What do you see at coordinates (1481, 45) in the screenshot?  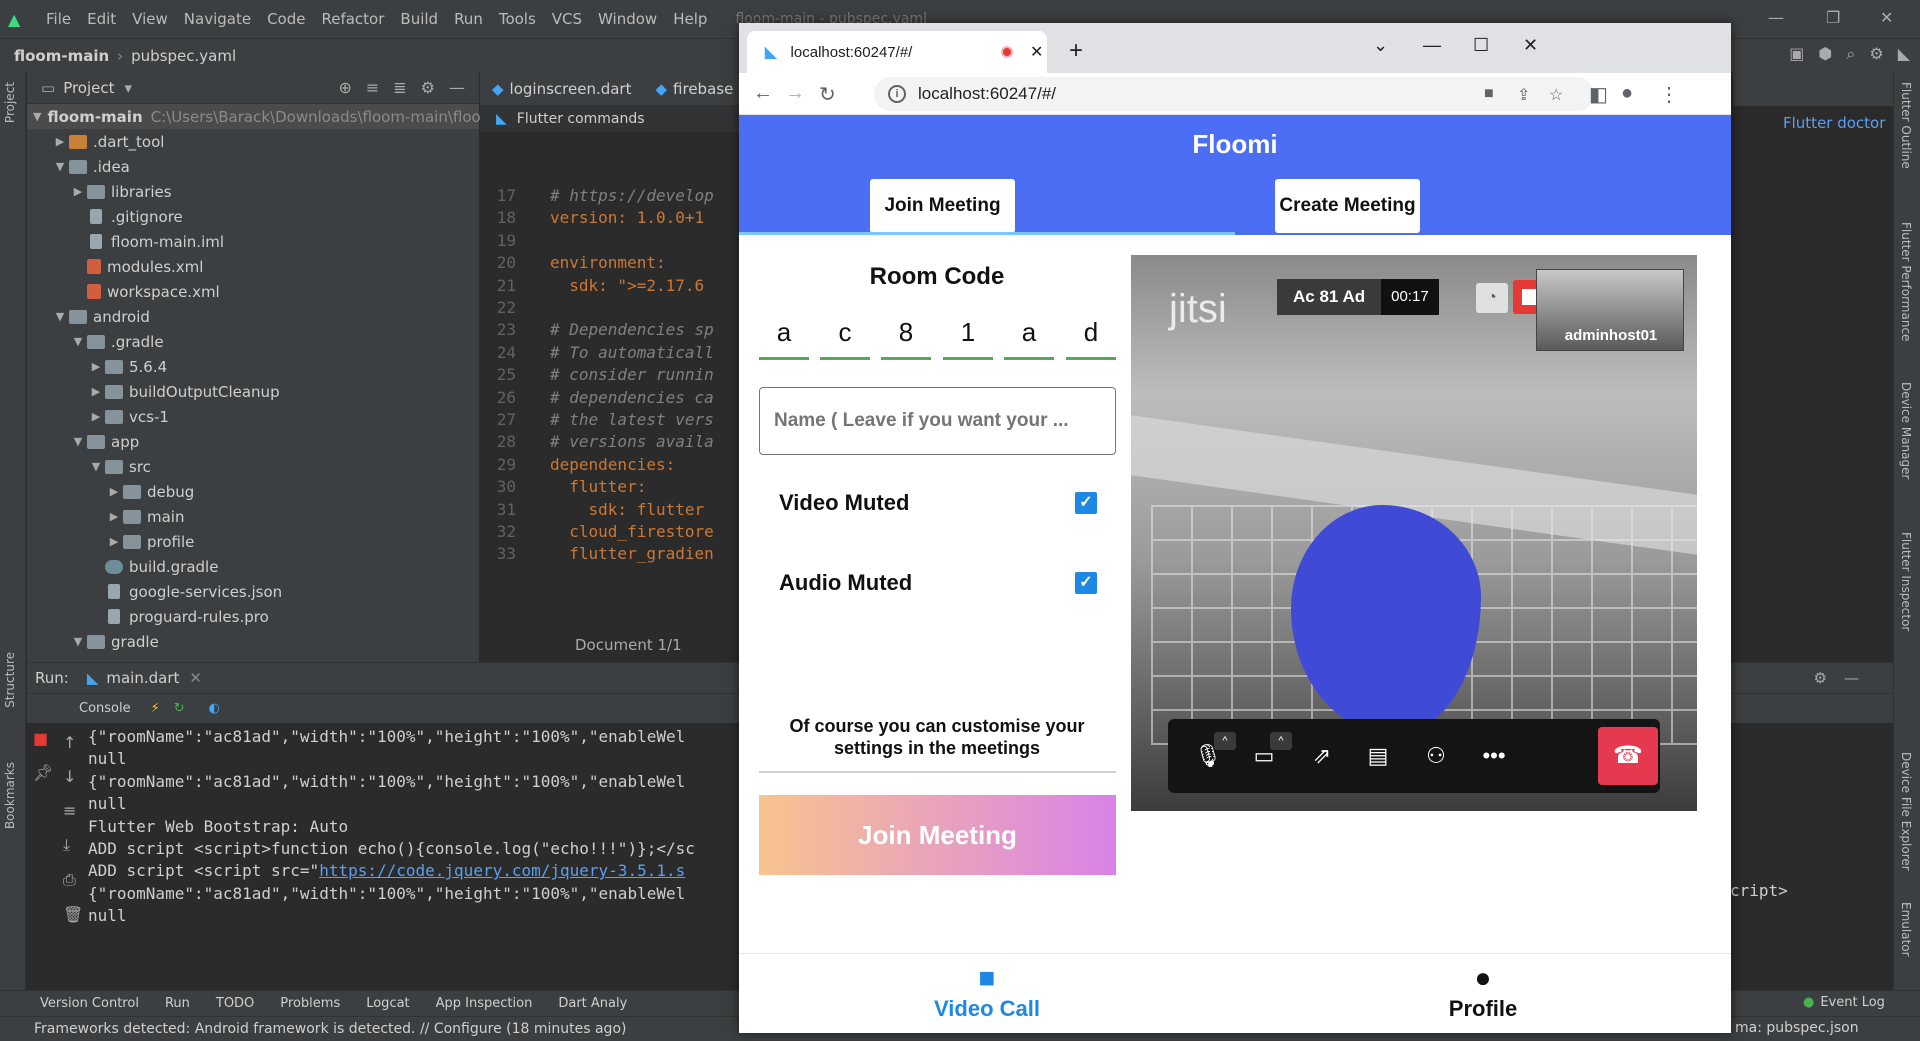 I see `browser-maximize-icon: ☐` at bounding box center [1481, 45].